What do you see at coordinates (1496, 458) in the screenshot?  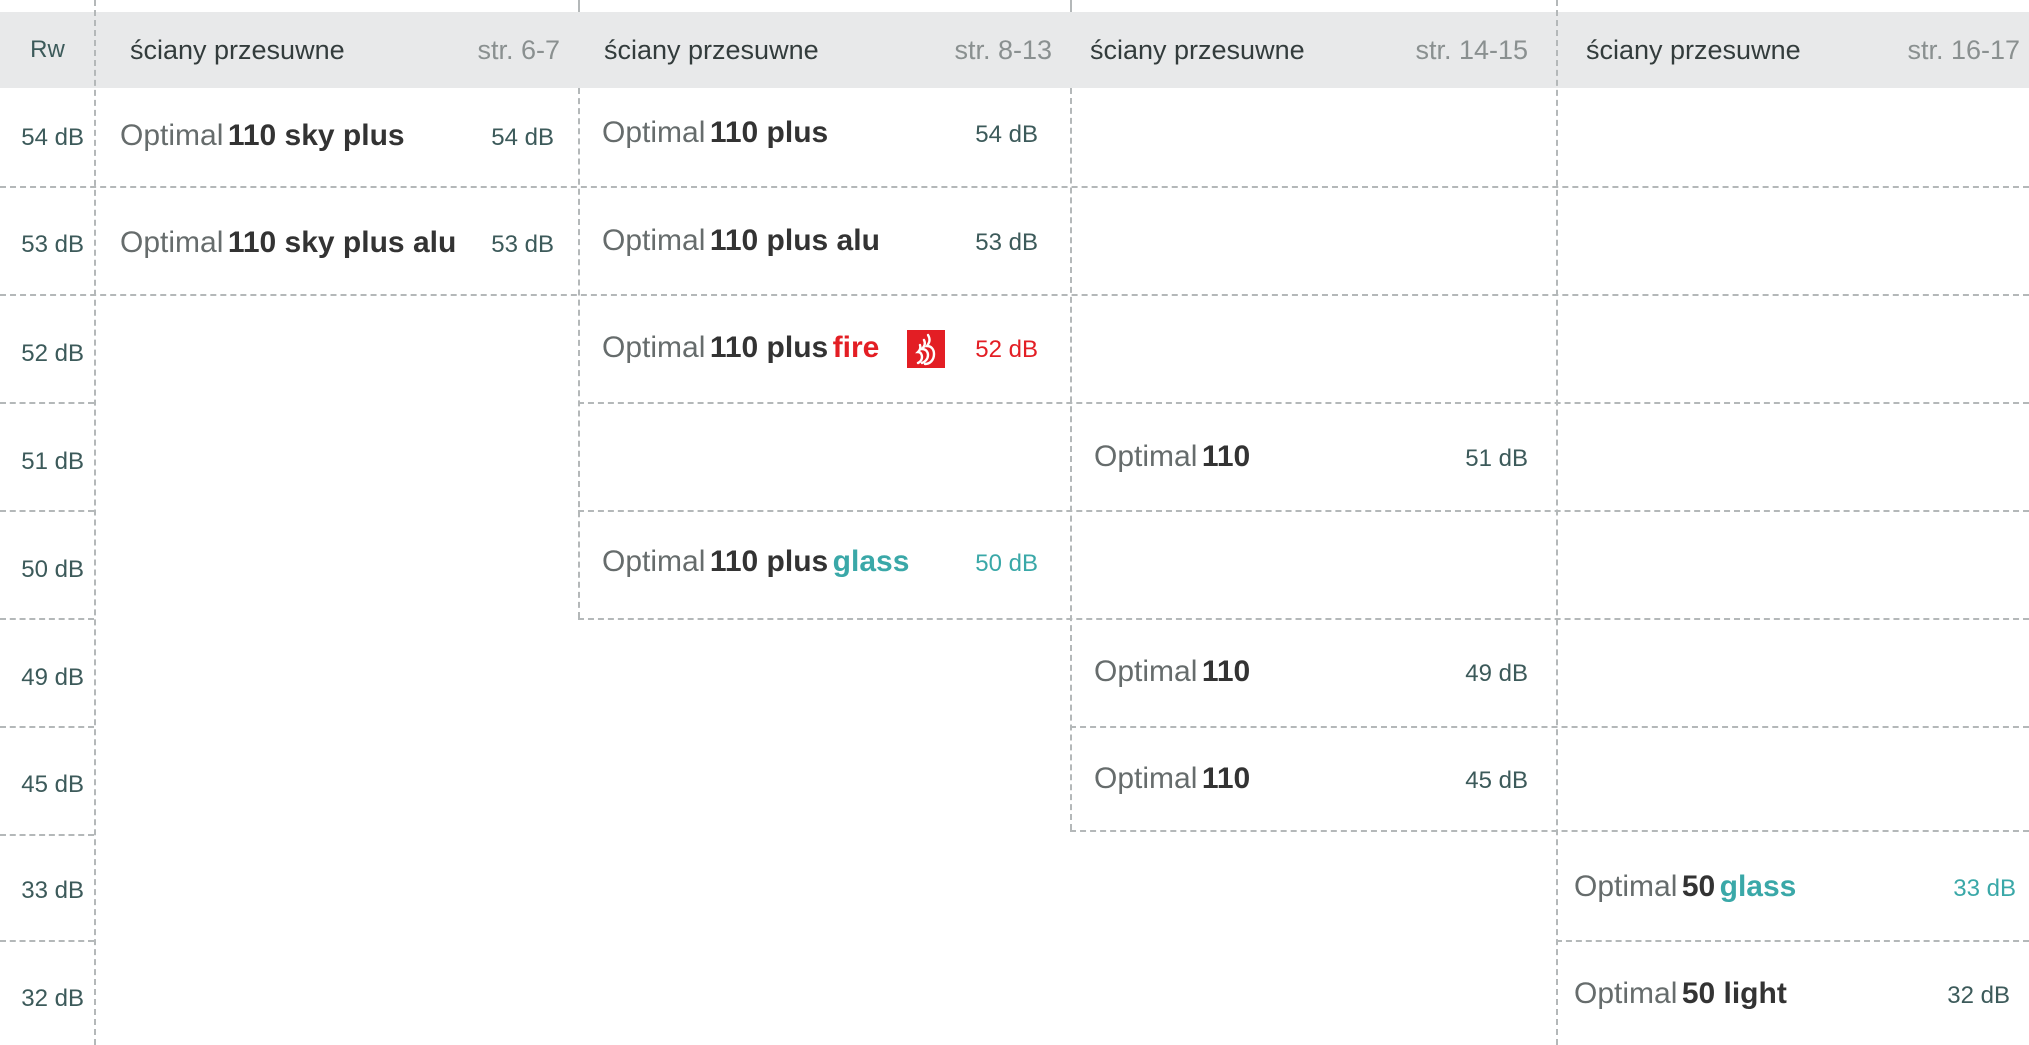 I see `product-value: 51 dB` at bounding box center [1496, 458].